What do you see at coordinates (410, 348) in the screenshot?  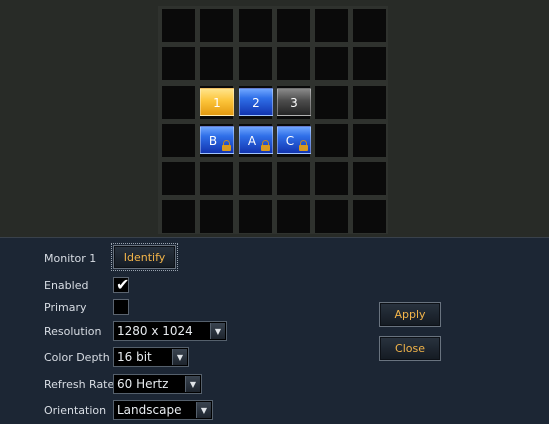 I see `close-button: Close` at bounding box center [410, 348].